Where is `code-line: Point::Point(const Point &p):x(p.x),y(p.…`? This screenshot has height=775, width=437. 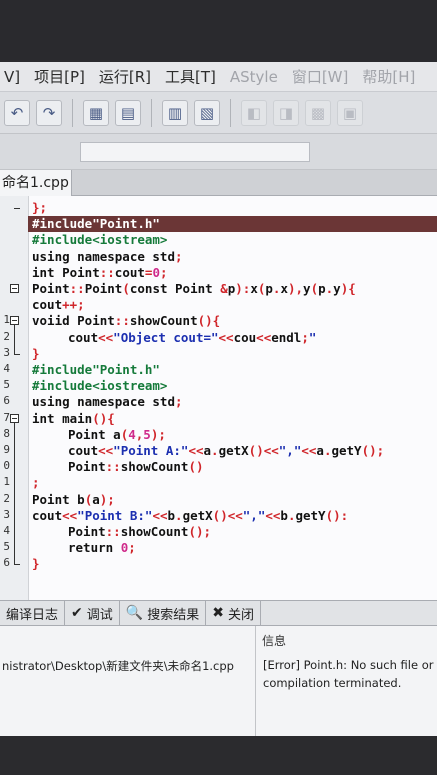 code-line: Point::Point(const Point &p):x(p.x),y(p.… is located at coordinates (194, 289).